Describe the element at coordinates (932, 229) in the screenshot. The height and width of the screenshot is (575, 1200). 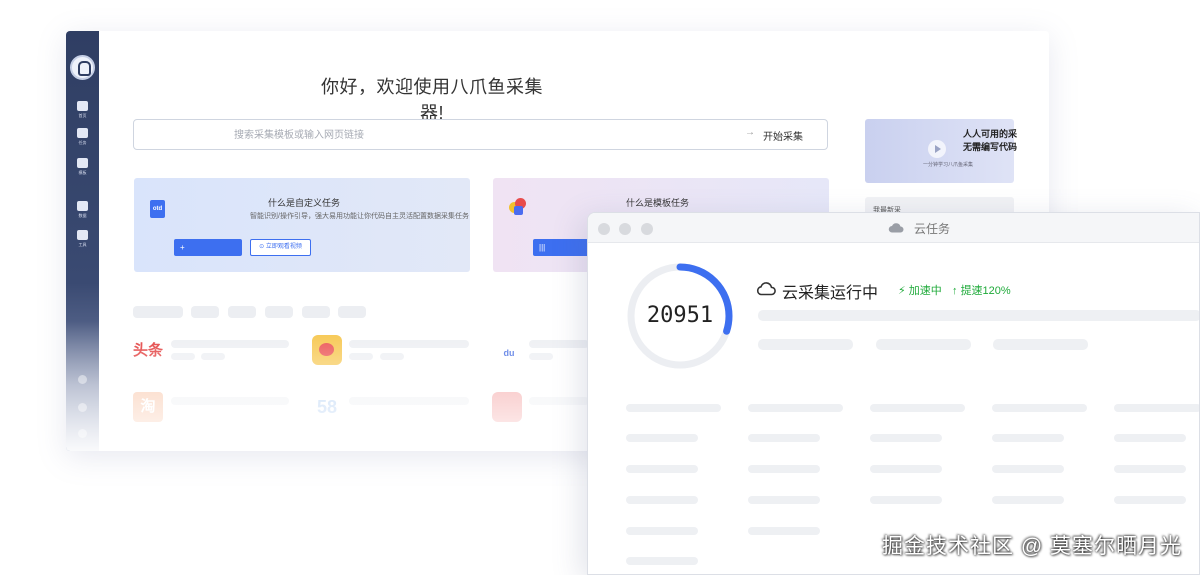
I see `window-title: 云任务` at that location.